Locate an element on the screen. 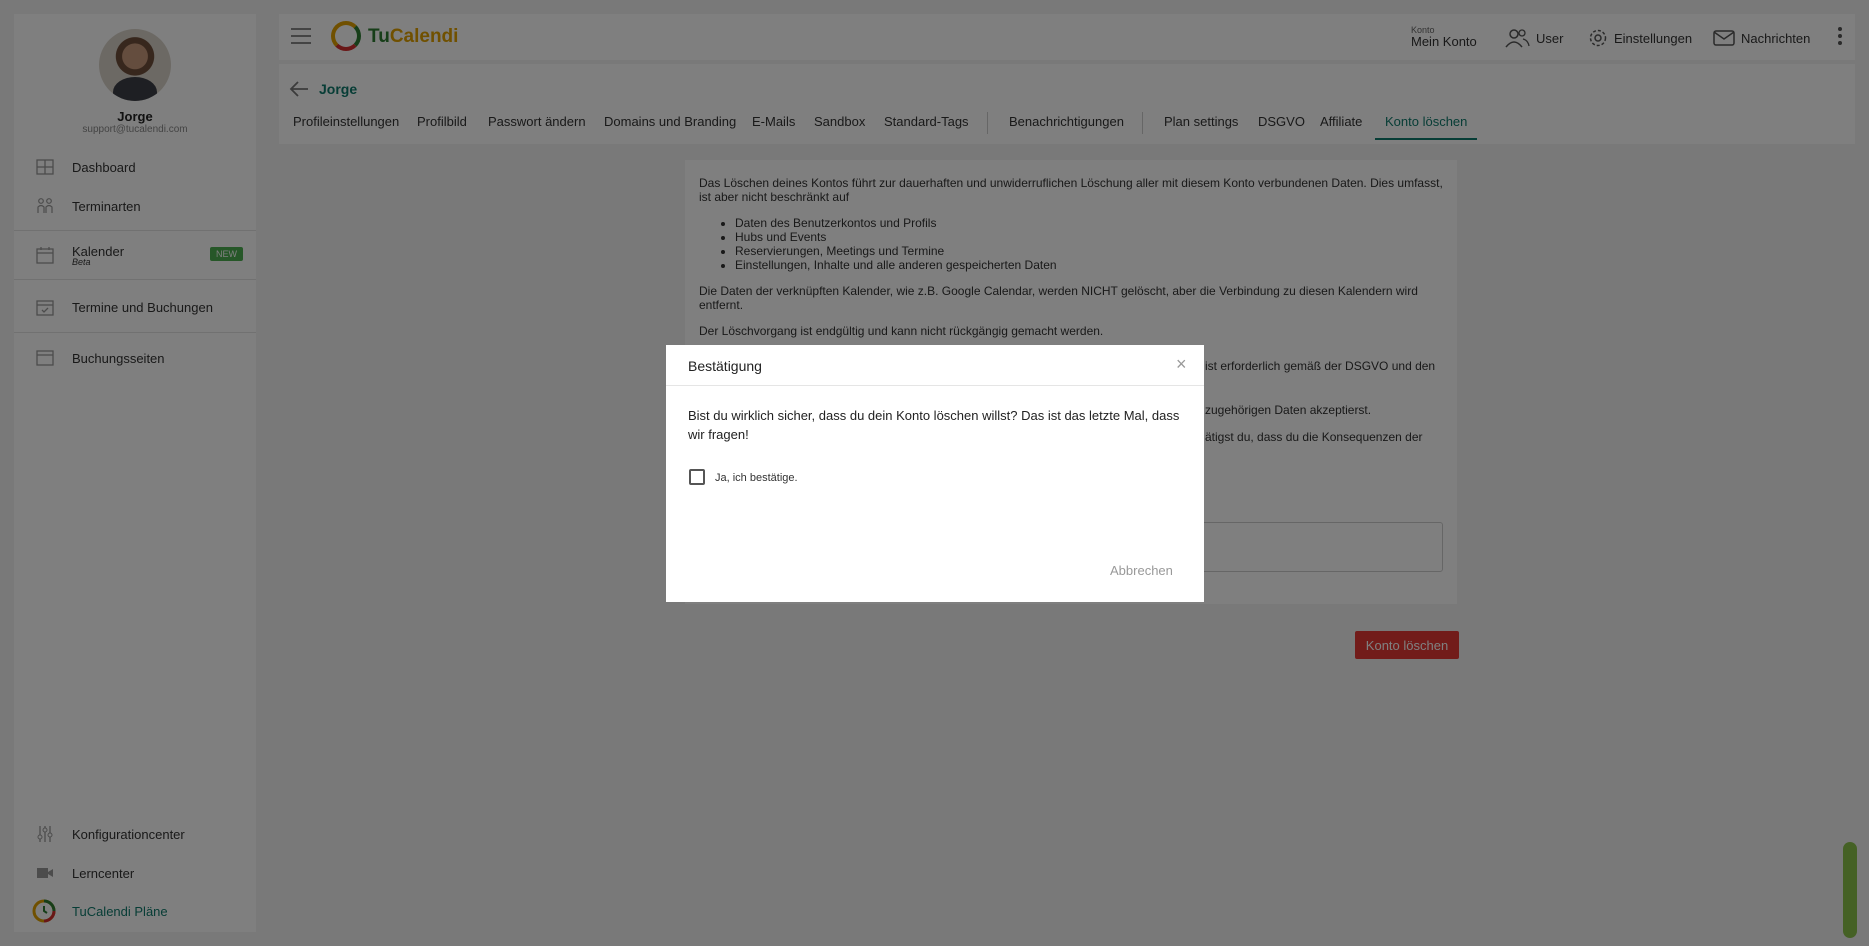 The image size is (1869, 946). confirm-checkbox-label: Ja, ich bestätige. is located at coordinates (756, 478).